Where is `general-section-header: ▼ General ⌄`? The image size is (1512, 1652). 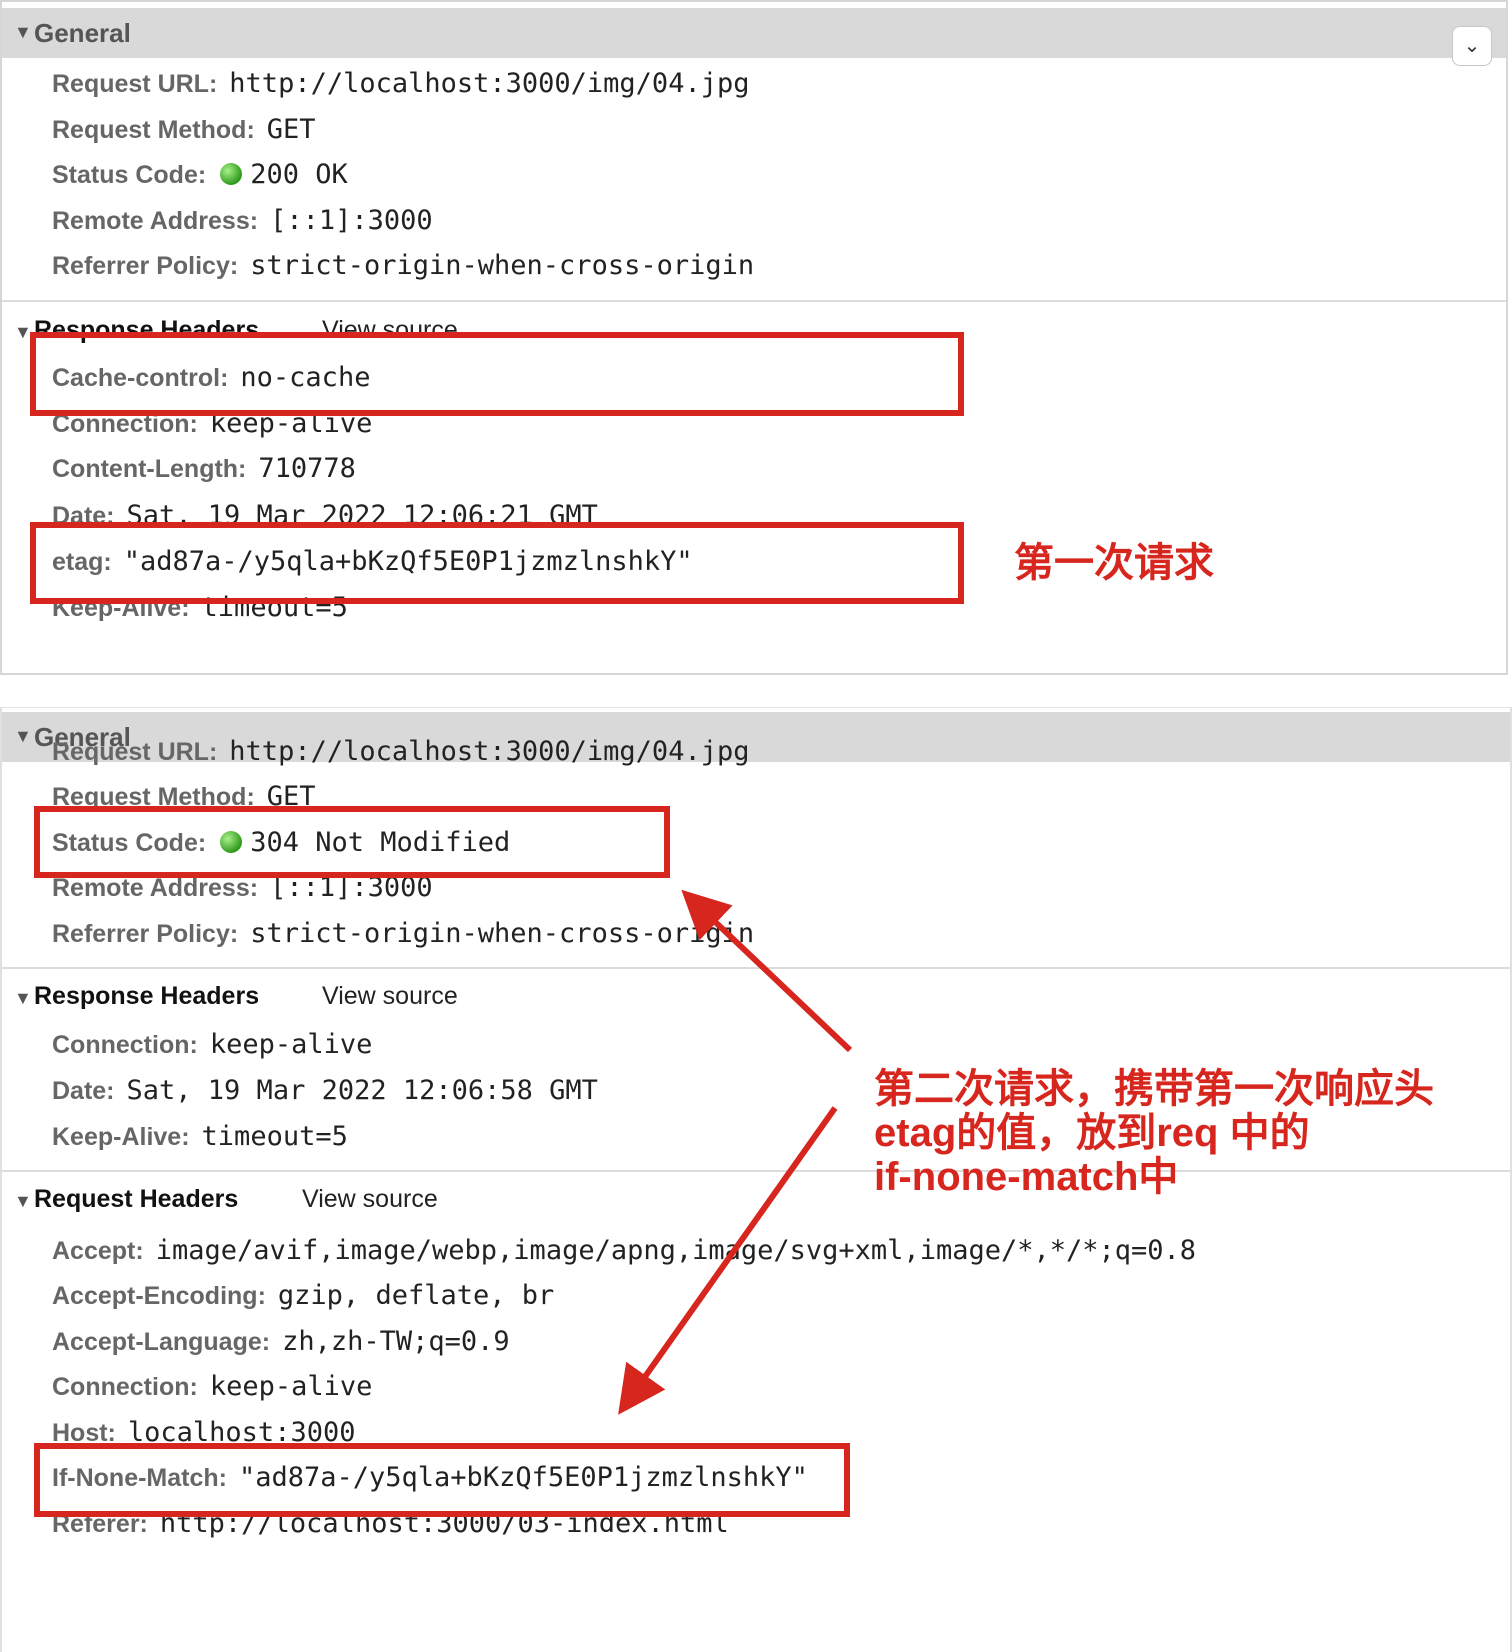
general-section-header: ▼ General ⌄ is located at coordinates (754, 37).